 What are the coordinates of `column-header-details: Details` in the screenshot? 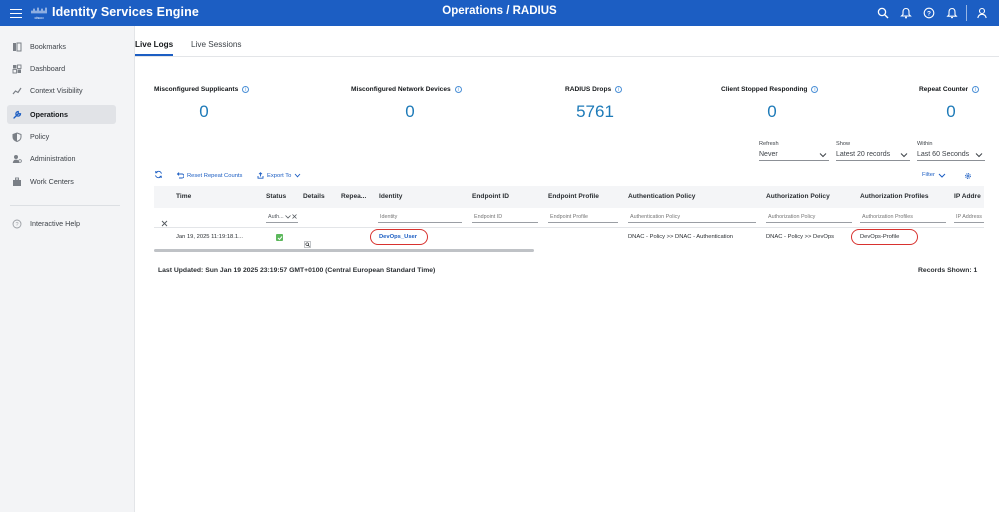 It's located at (314, 196).